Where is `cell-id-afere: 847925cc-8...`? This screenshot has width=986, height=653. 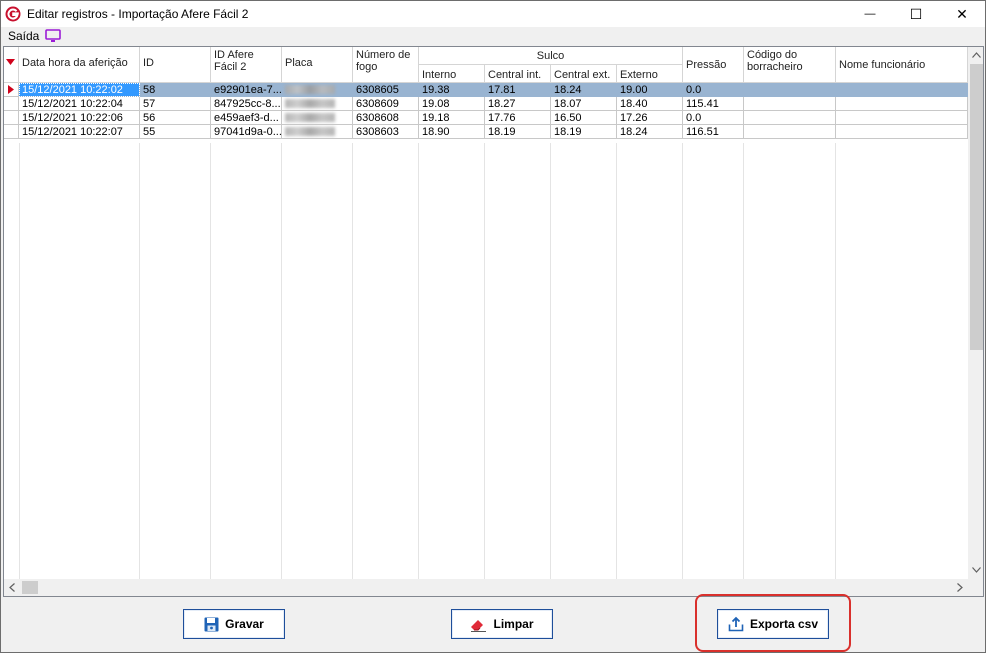
cell-id-afere: 847925cc-8... is located at coordinates (246, 104).